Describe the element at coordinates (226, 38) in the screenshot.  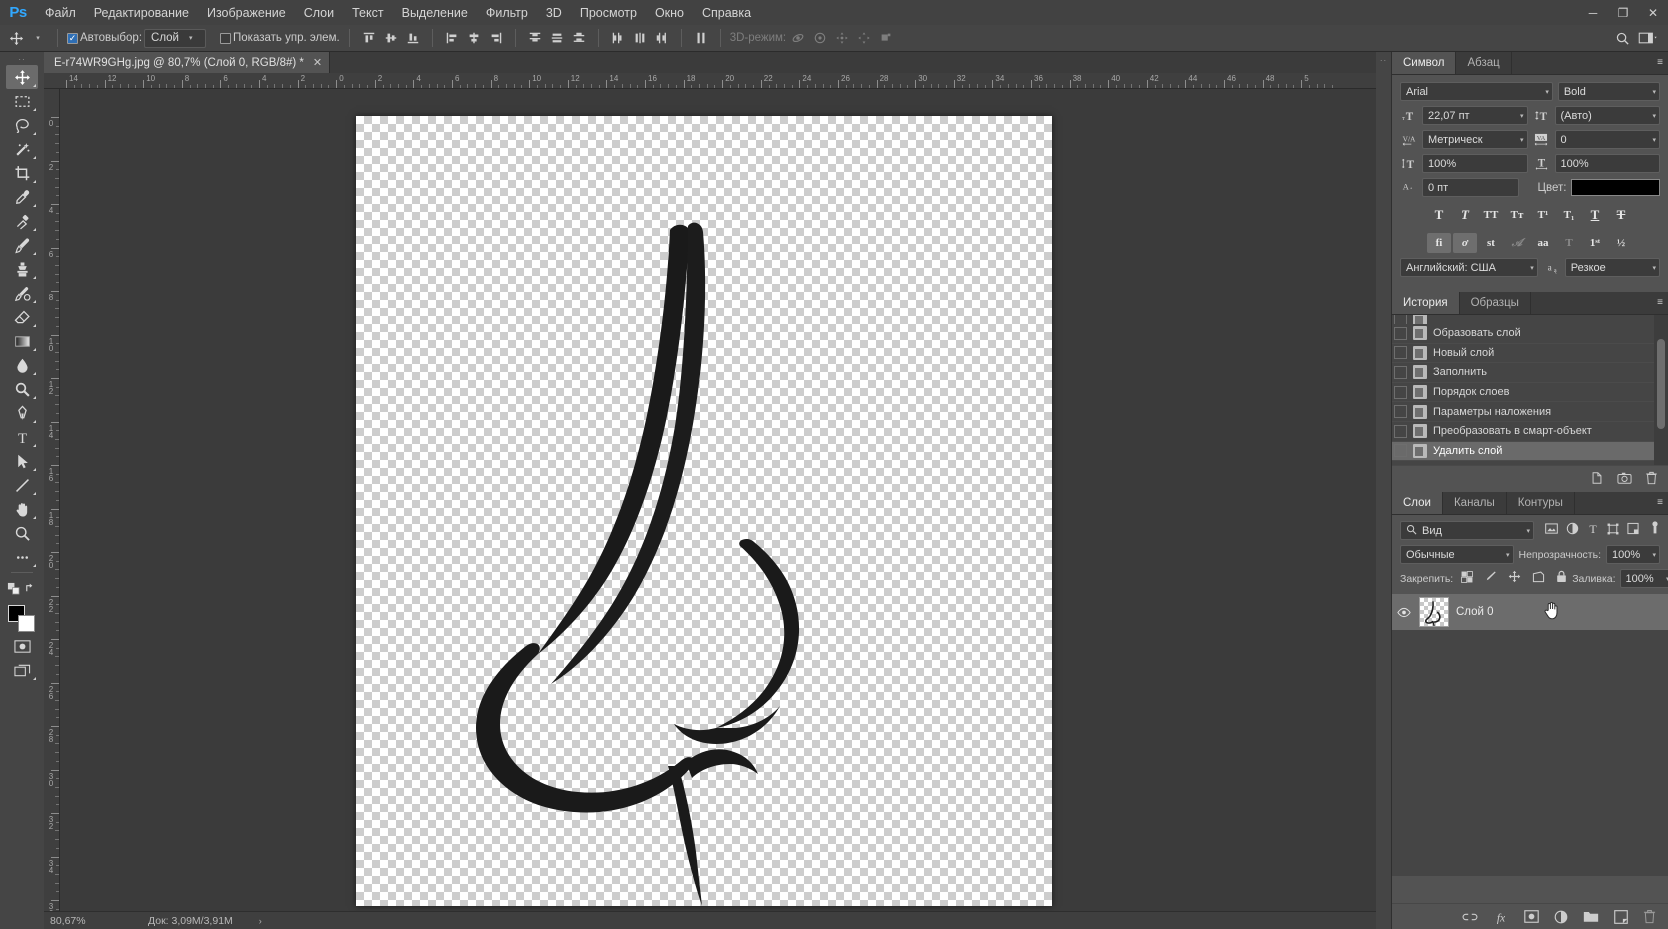
I see `show-transform-controls-checkbox: ✓` at that location.